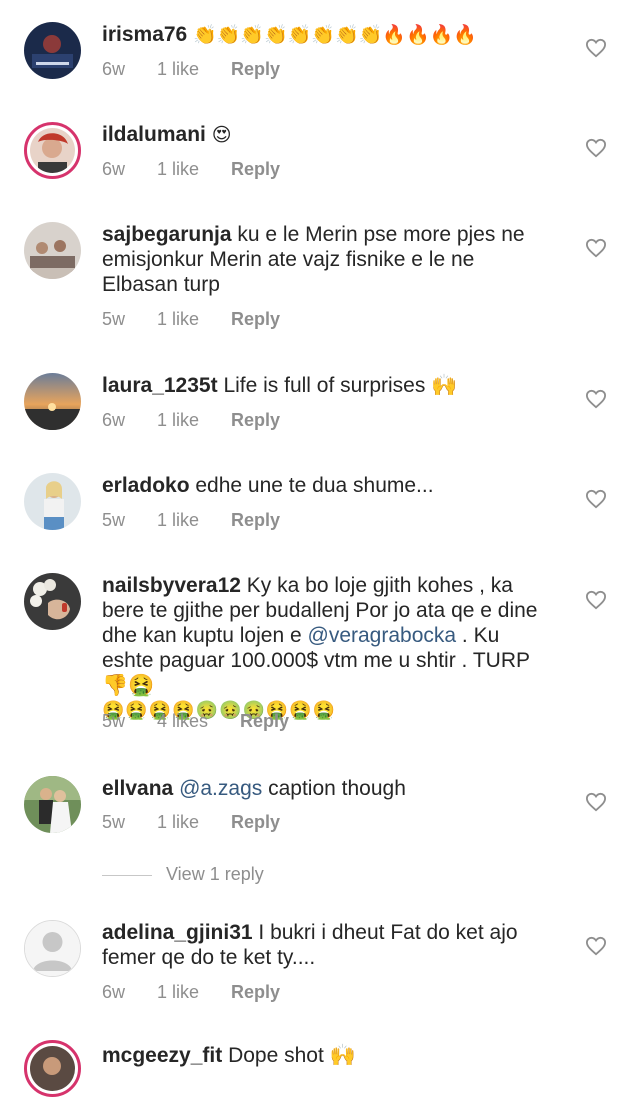  Describe the element at coordinates (220, 788) in the screenshot. I see `mention-link: @a.zags` at that location.